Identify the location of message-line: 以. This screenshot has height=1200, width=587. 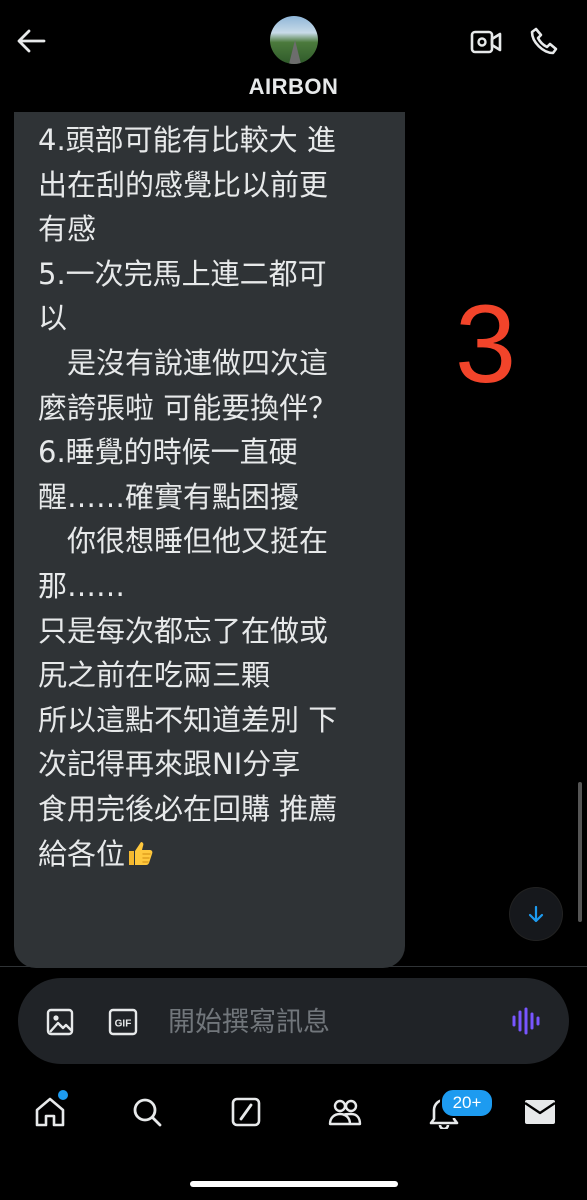
(53, 318).